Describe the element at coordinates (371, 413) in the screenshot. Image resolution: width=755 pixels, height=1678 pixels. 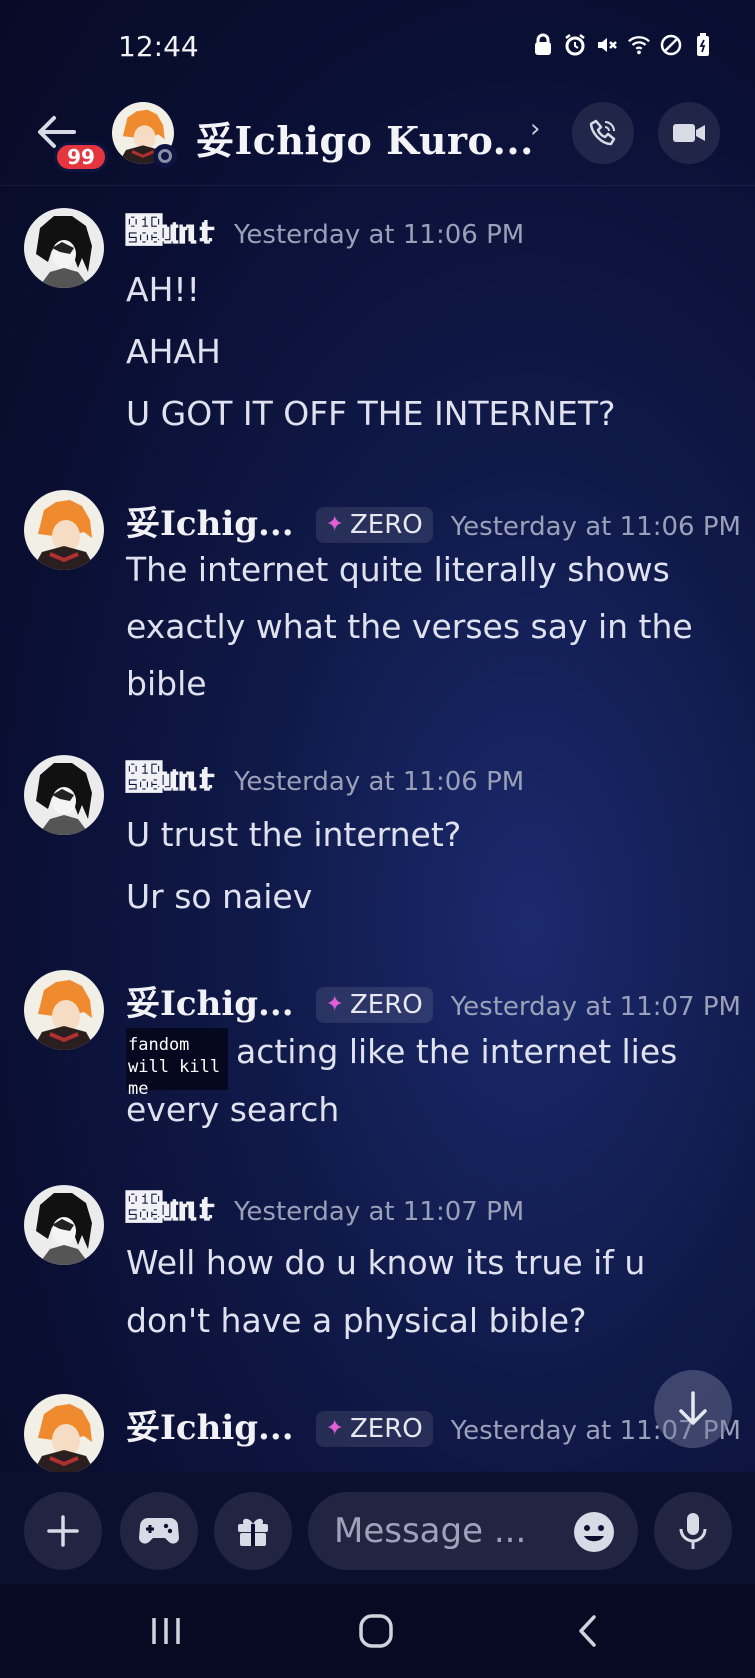
I see `message-text: U GOT IT OFF THE INTERNET?` at that location.